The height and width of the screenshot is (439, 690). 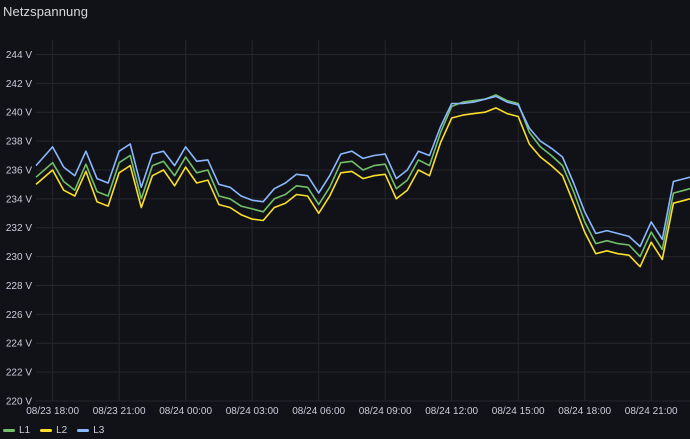 What do you see at coordinates (318, 411) in the screenshot?
I see `x-tick-label: 08/24 06:00` at bounding box center [318, 411].